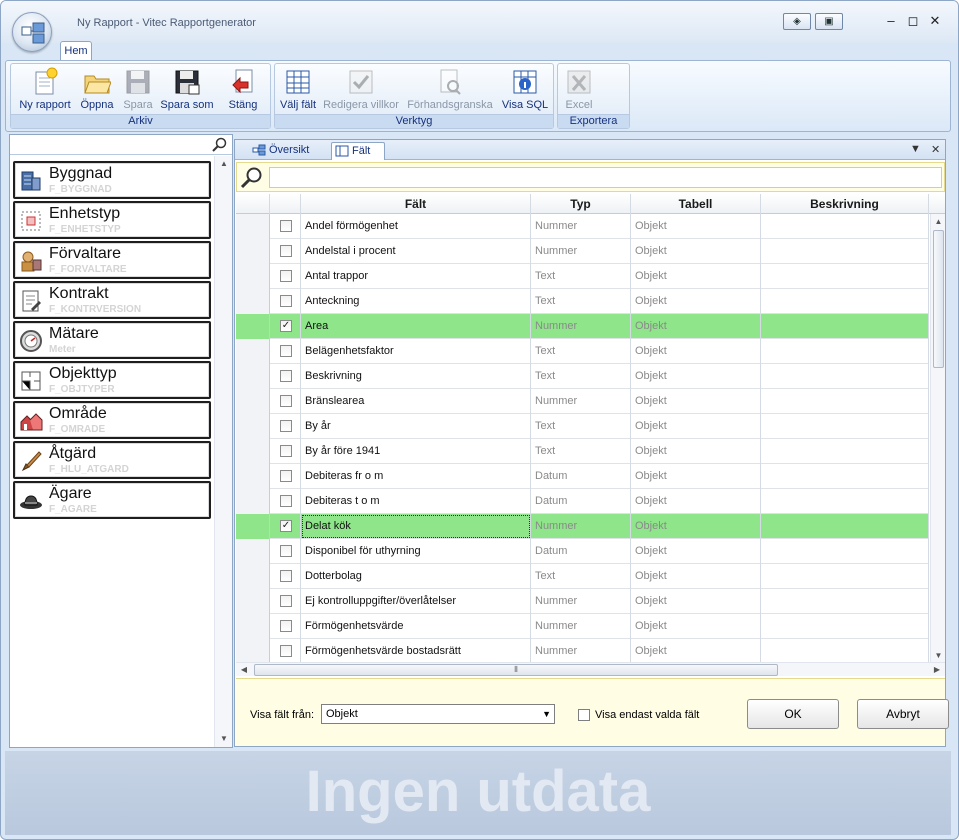 The height and width of the screenshot is (840, 959). I want to click on tab-hem: Hem, so click(76, 51).